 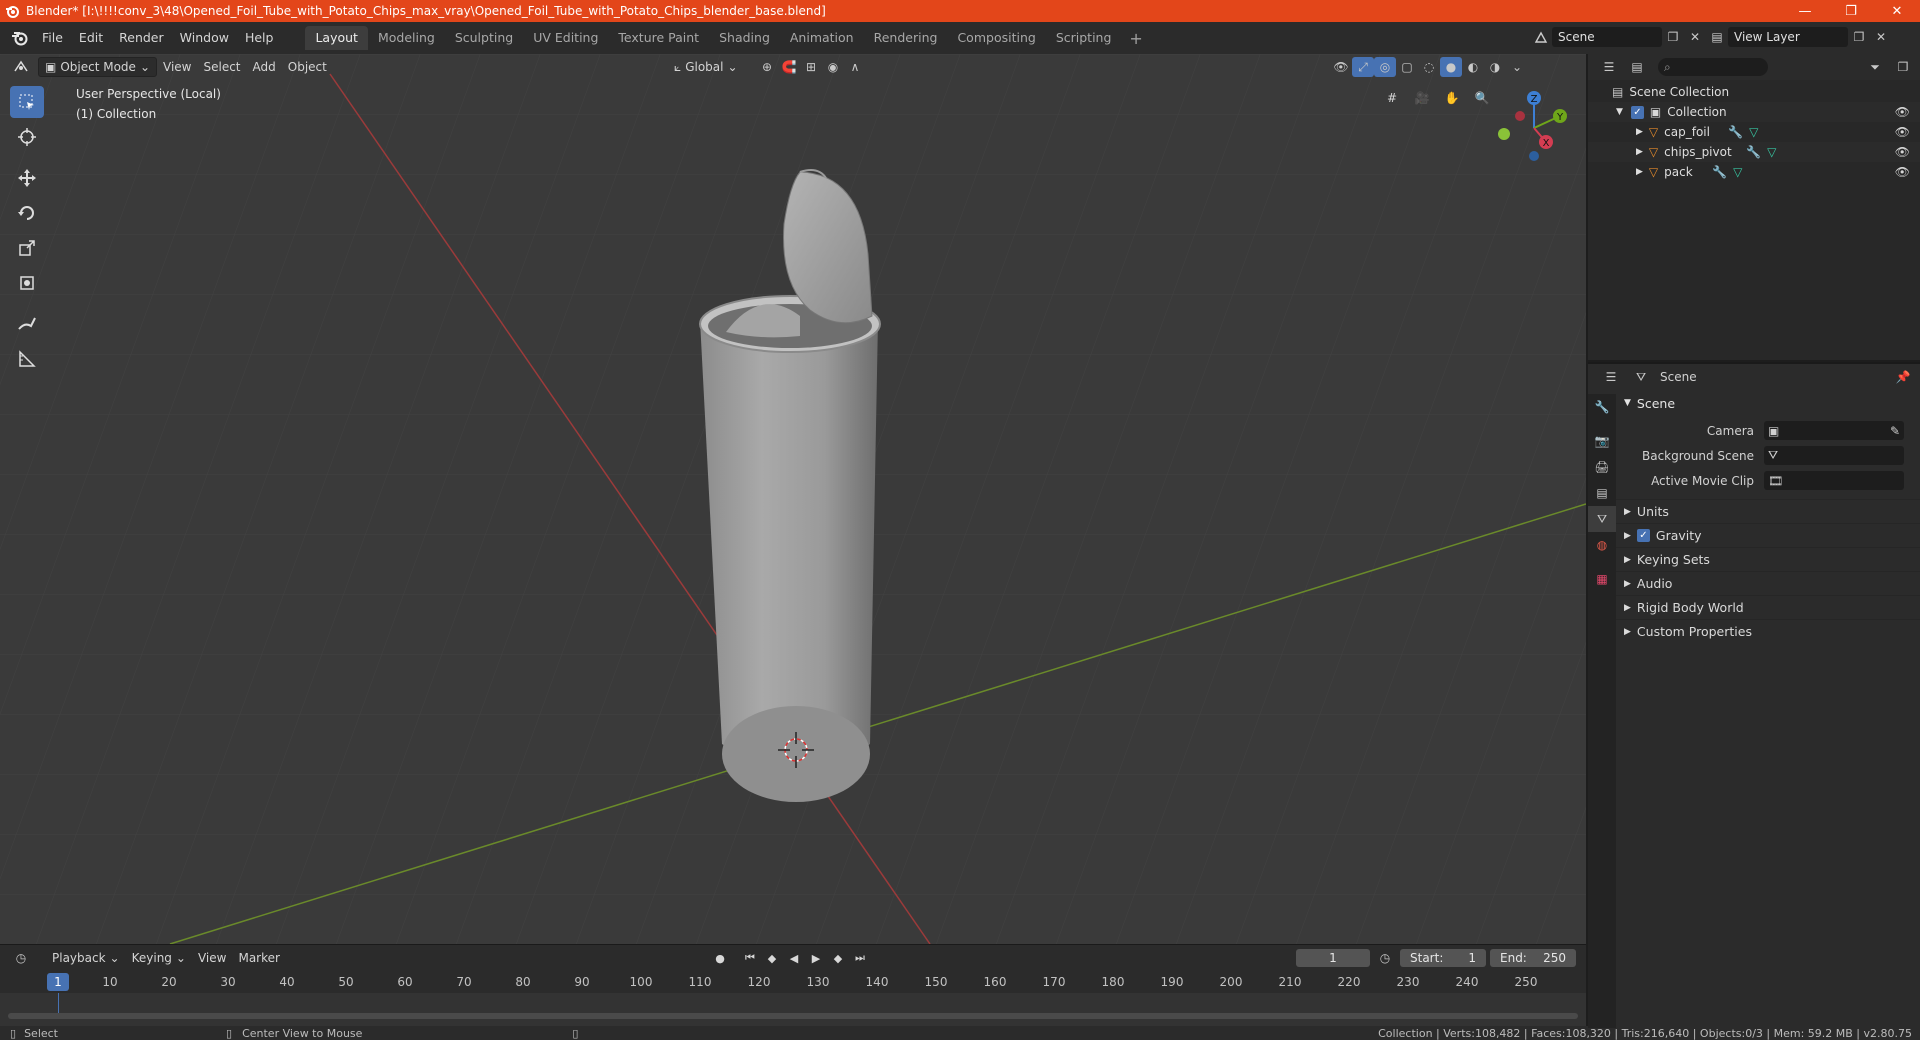 I want to click on next-keyframe-icon: ◆, so click(x=838, y=958).